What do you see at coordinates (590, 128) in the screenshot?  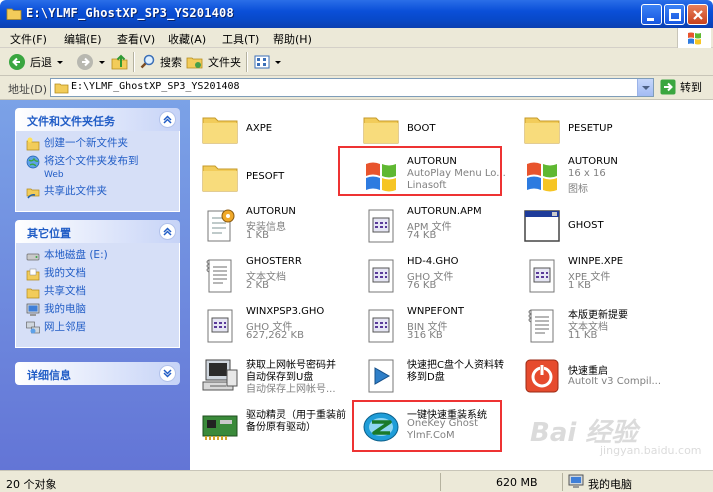 I see `file-name: PESETUP` at bounding box center [590, 128].